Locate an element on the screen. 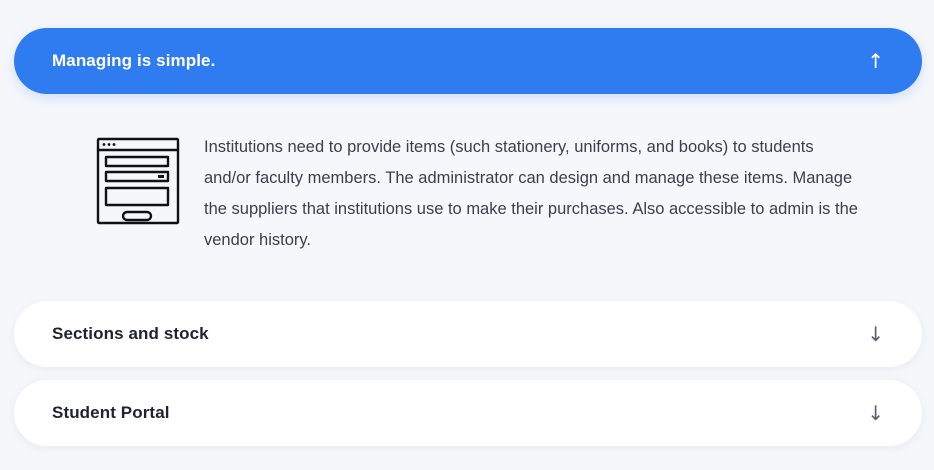 This screenshot has width=934, height=470. arrow-up-icon: ↑ is located at coordinates (875, 61).